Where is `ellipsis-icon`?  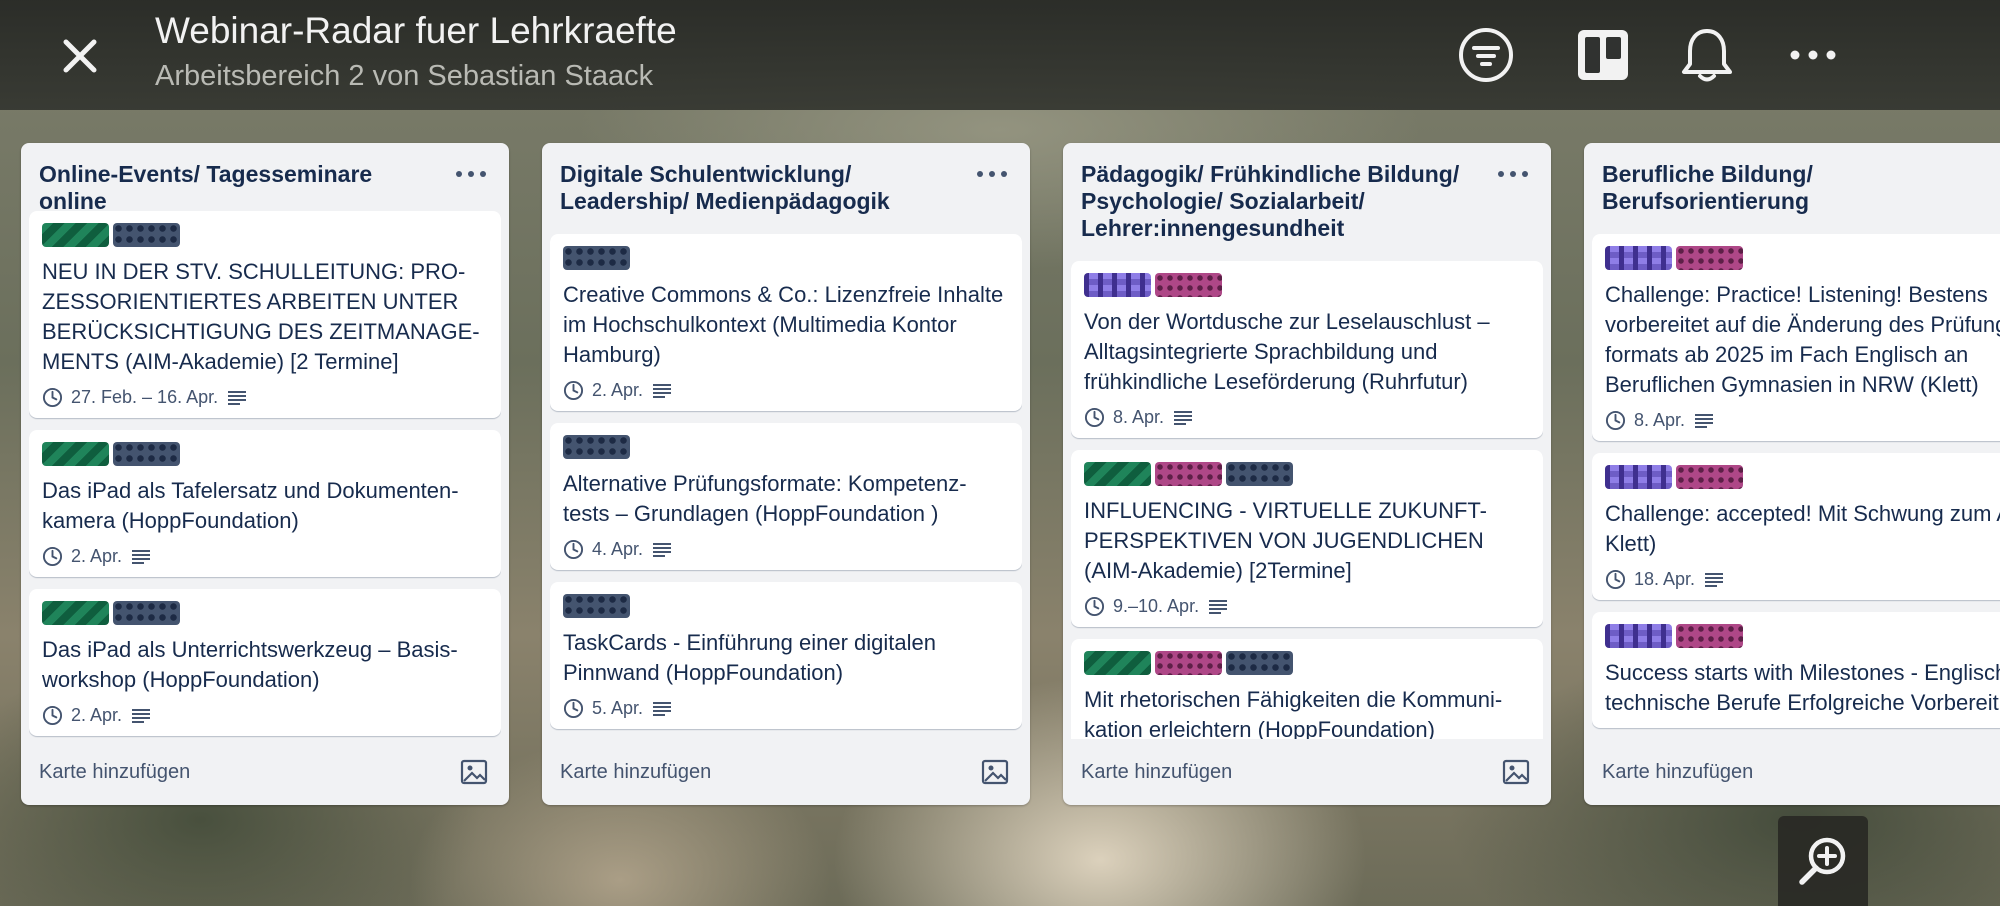 ellipsis-icon is located at coordinates (471, 174).